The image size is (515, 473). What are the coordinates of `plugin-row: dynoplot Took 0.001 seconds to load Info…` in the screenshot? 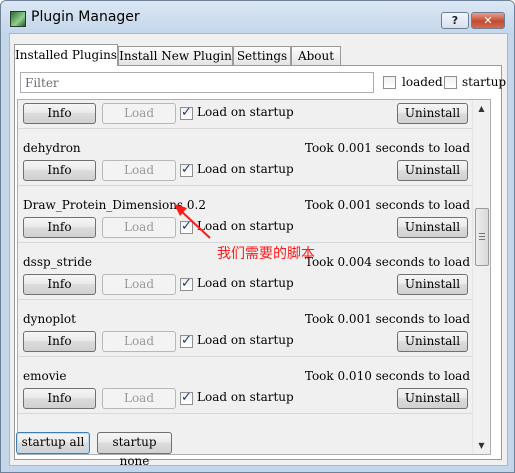 It's located at (246, 328).